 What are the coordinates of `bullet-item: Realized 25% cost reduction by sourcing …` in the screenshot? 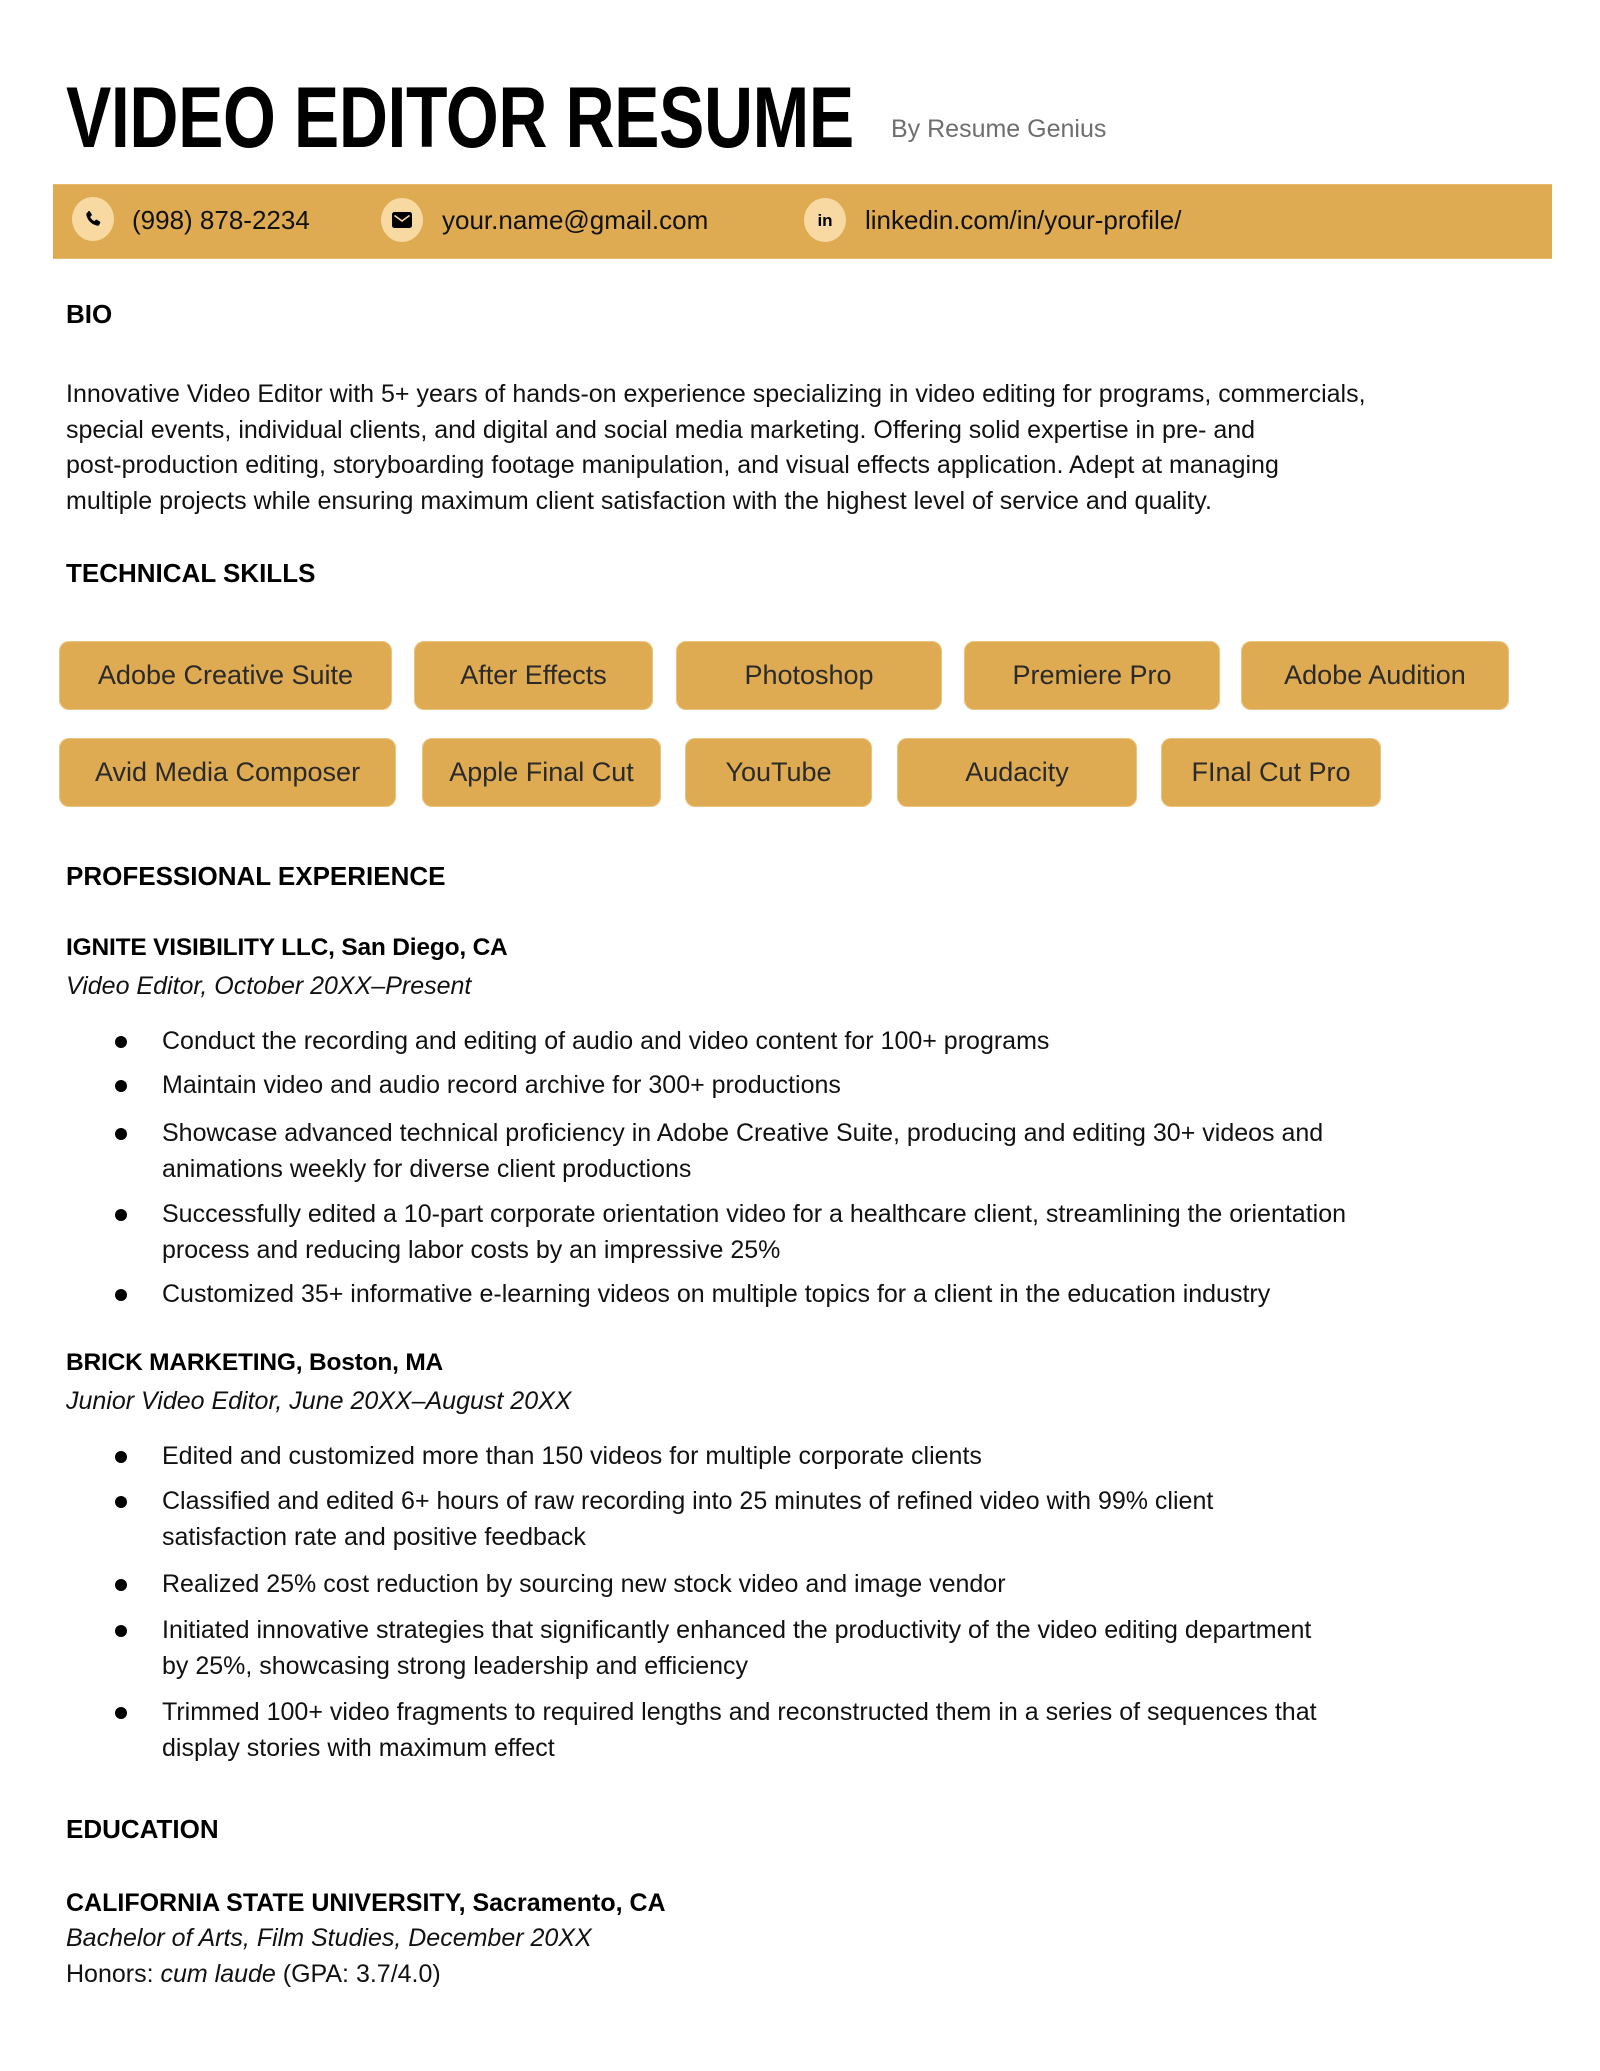 It's located at (557, 1585).